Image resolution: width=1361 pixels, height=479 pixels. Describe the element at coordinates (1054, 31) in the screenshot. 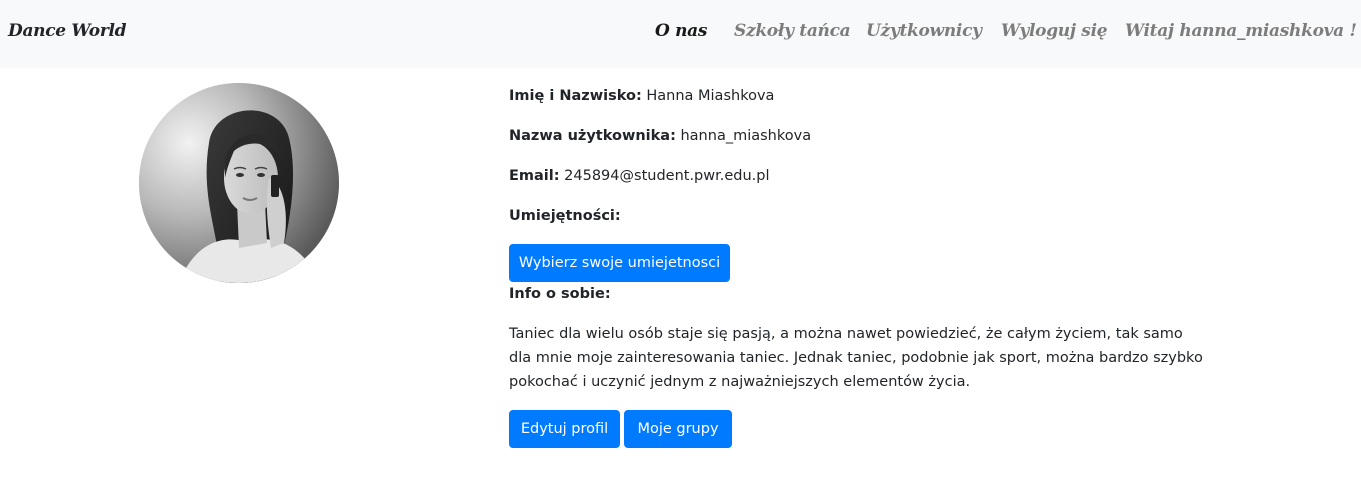

I see `nav-link-wyloguj: Wyloguj się` at that location.